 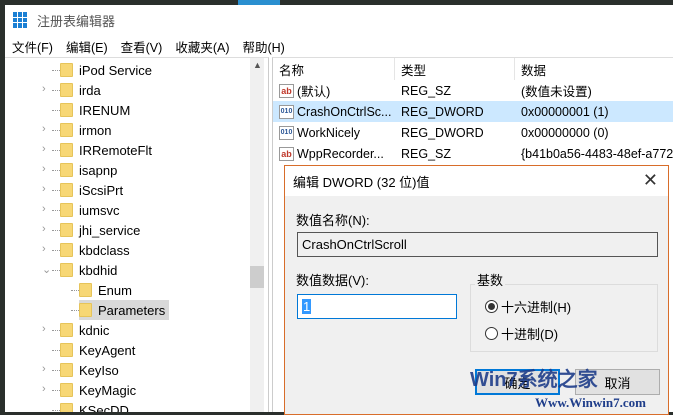 I want to click on scrollbar-thumb, so click(x=257, y=277).